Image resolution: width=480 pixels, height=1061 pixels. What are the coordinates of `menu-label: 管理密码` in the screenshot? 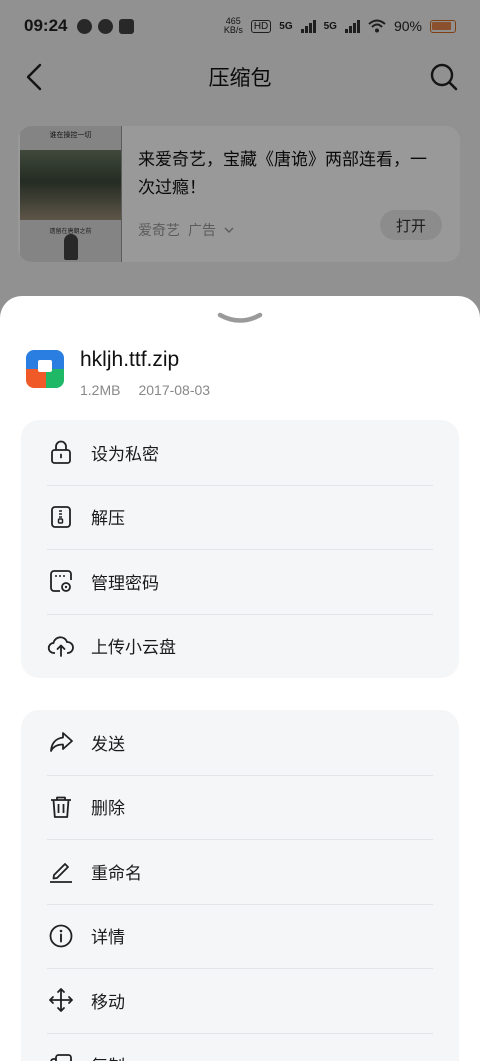 It's located at (125, 583).